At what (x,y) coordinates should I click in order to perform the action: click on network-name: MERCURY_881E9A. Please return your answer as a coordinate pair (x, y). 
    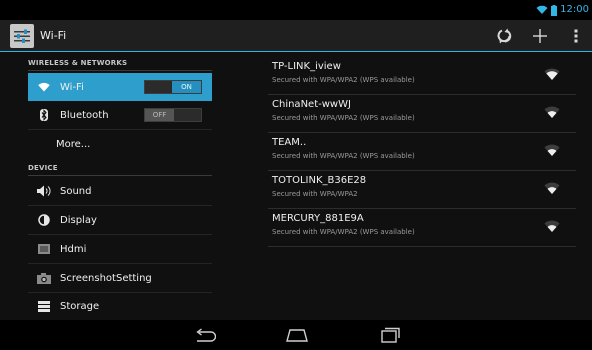
    Looking at the image, I should click on (318, 218).